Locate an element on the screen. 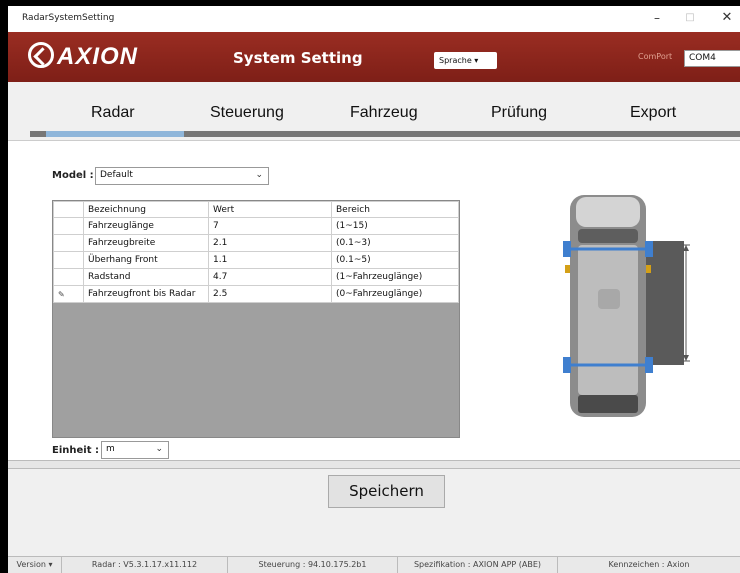 The image size is (740, 573). roof-hatch is located at coordinates (609, 299).